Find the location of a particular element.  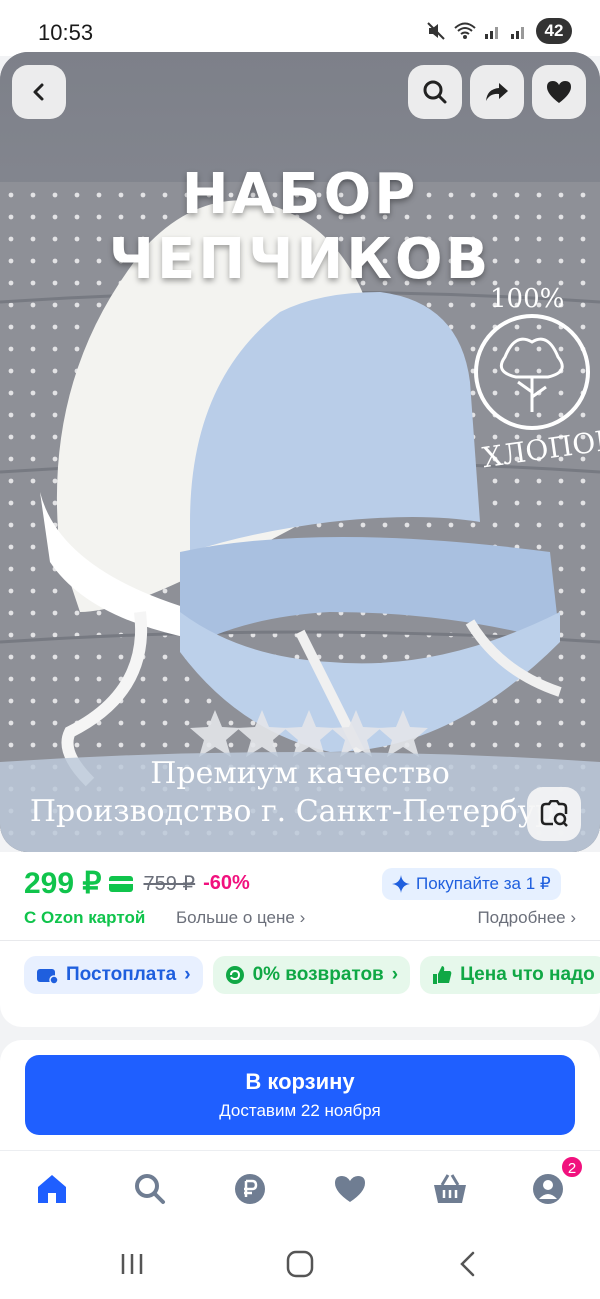

back-arrow-icon is located at coordinates (467, 1264).